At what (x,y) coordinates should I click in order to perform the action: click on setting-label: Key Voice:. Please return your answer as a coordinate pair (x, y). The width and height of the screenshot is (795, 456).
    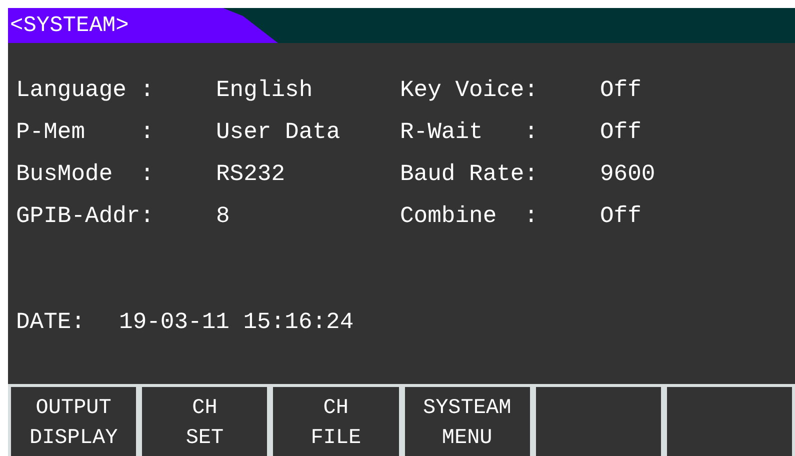
    Looking at the image, I should click on (470, 90).